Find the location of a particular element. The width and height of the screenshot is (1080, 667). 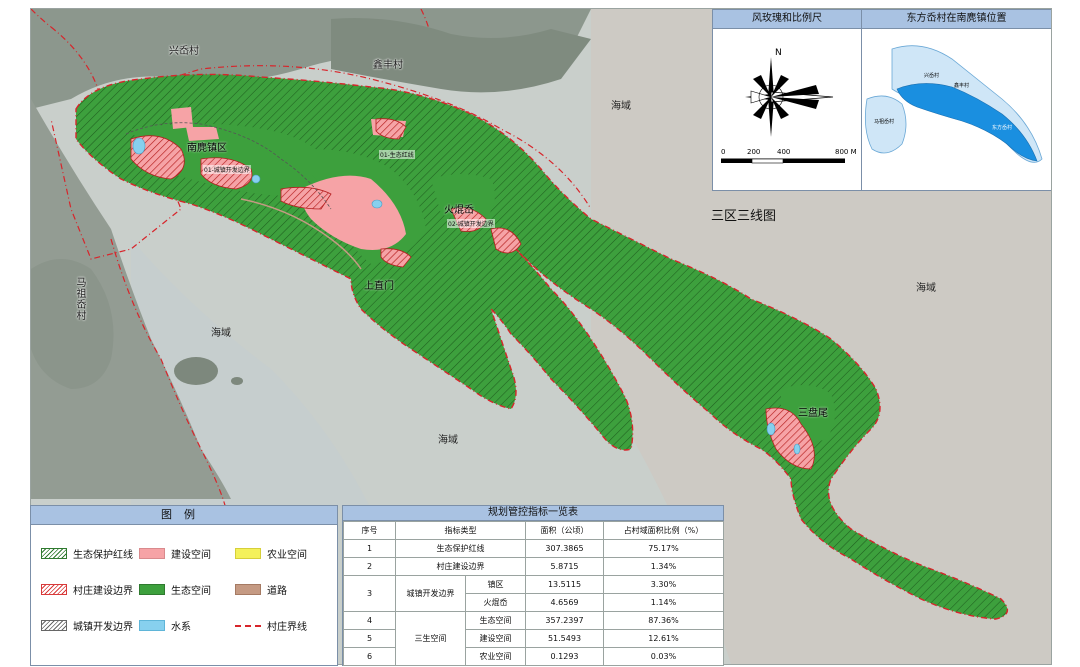

table-row: 2 村庄建设边界 5.8715 1.34% is located at coordinates (533, 566).